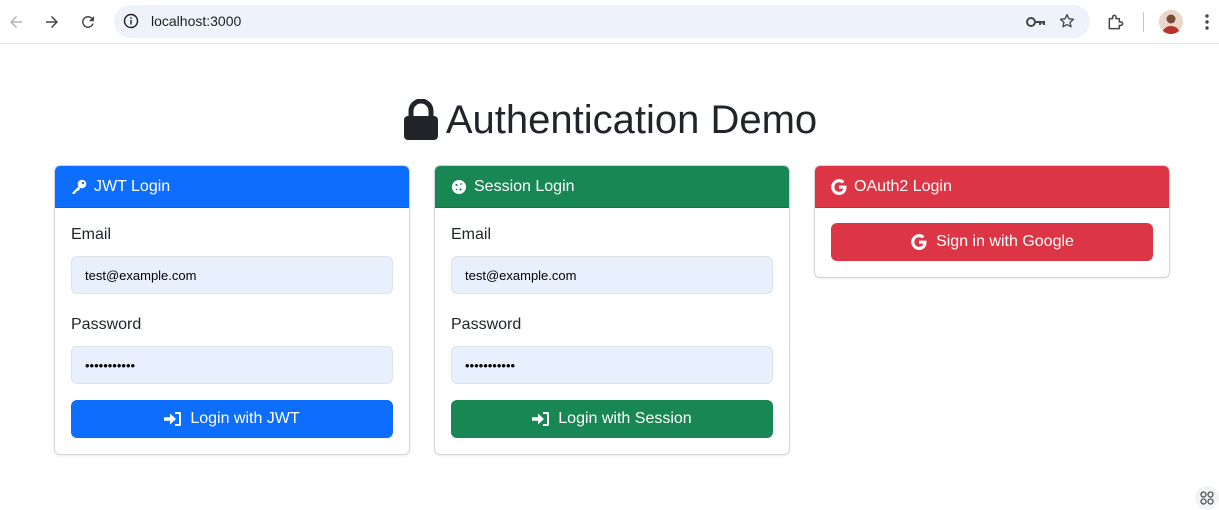  Describe the element at coordinates (612, 187) in the screenshot. I see `session-card-header: Session Login` at that location.